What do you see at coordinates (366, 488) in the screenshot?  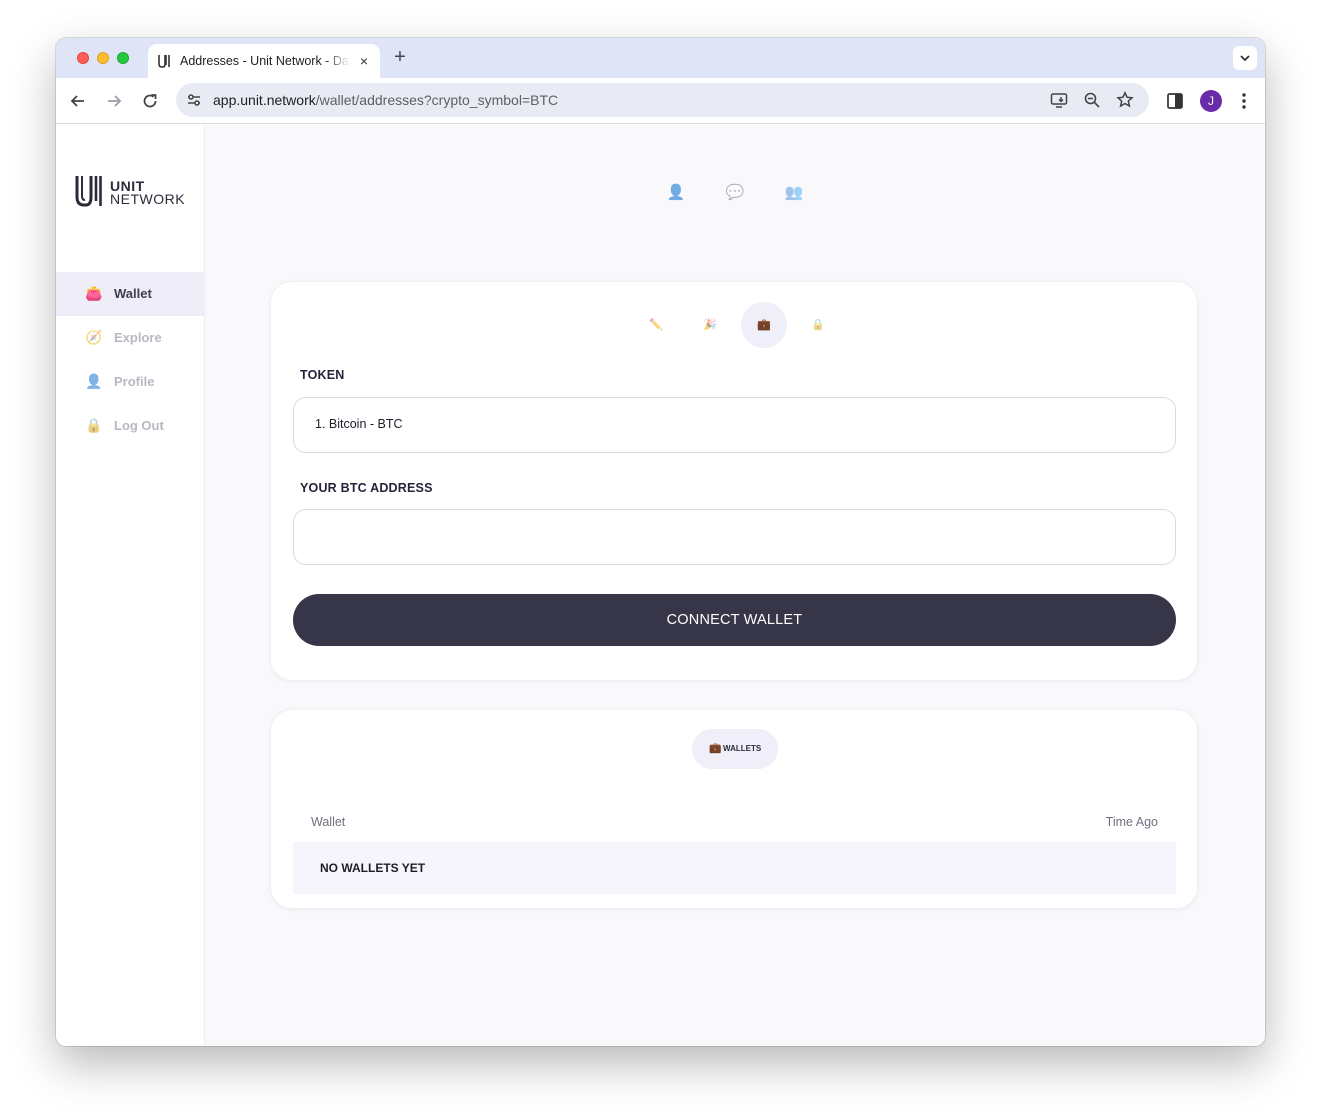 I see `btc-address-label: YOUR BTC ADDRESS` at bounding box center [366, 488].